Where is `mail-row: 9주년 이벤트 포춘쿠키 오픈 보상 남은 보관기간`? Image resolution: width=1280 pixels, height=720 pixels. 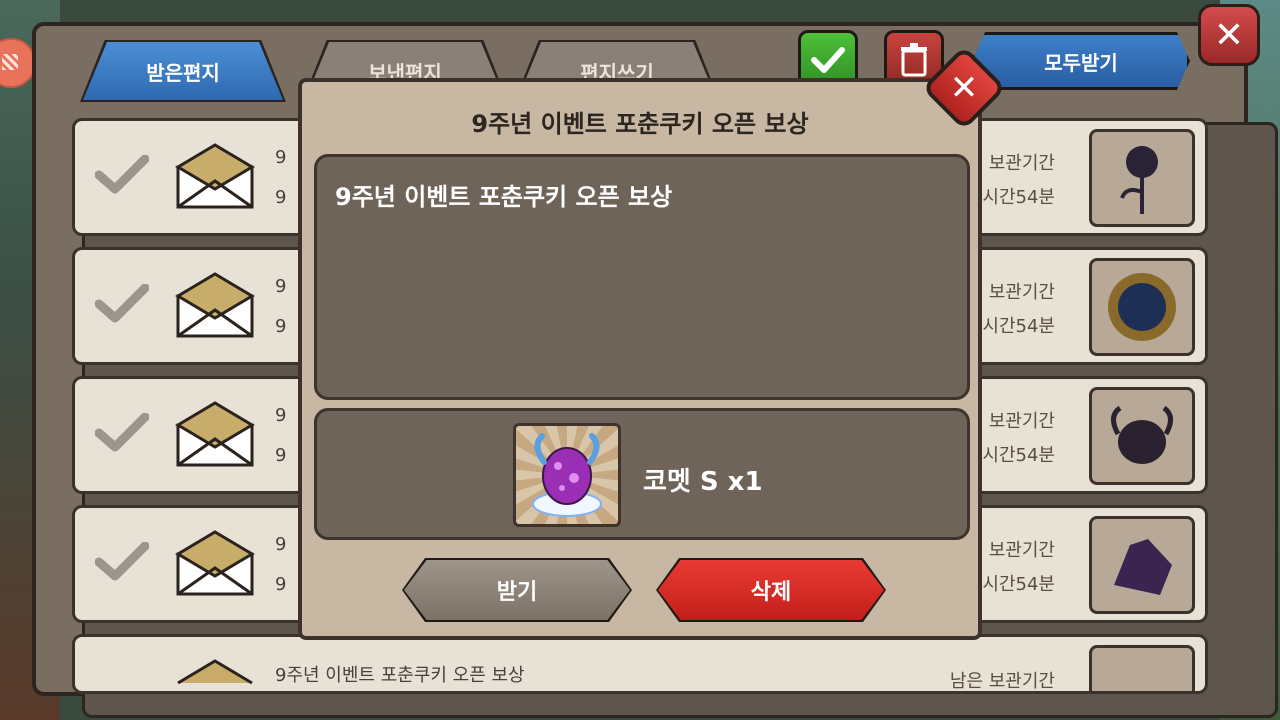
mail-row: 9주년 이벤트 포춘쿠키 오픈 보상 남은 보관기간 is located at coordinates (640, 664).